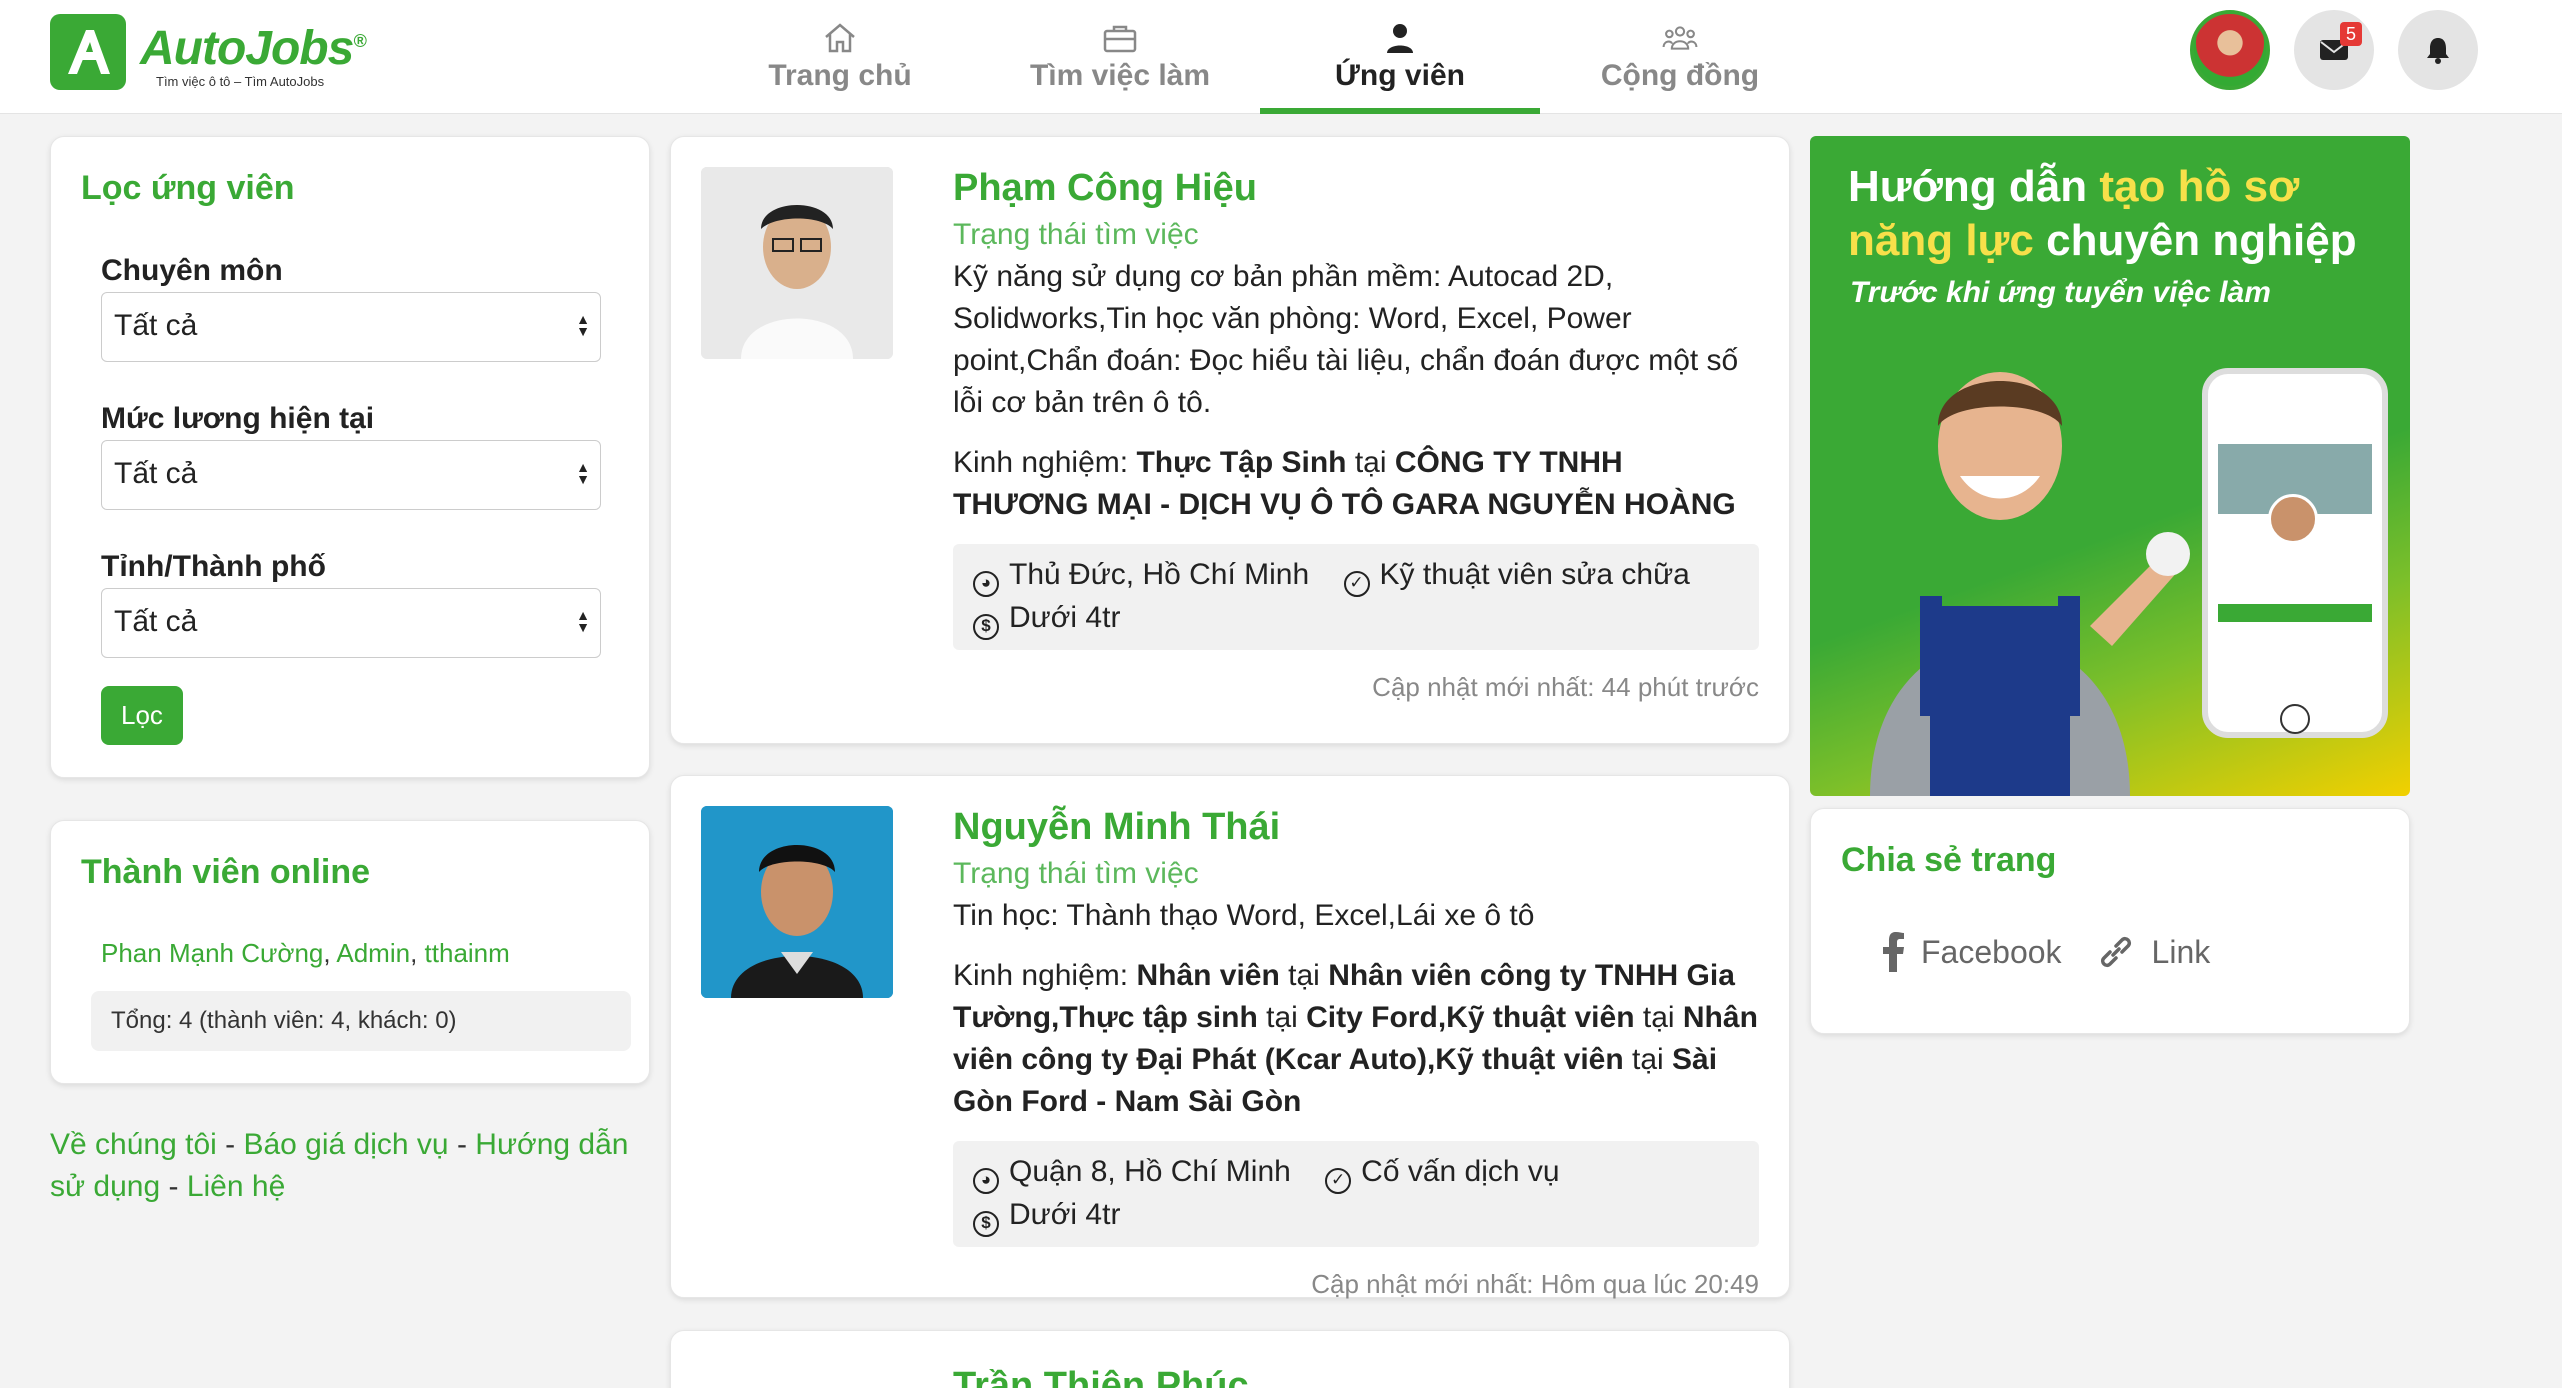 This screenshot has height=1388, width=2562. What do you see at coordinates (2030, 584) in the screenshot?
I see `promo-mechanic-image` at bounding box center [2030, 584].